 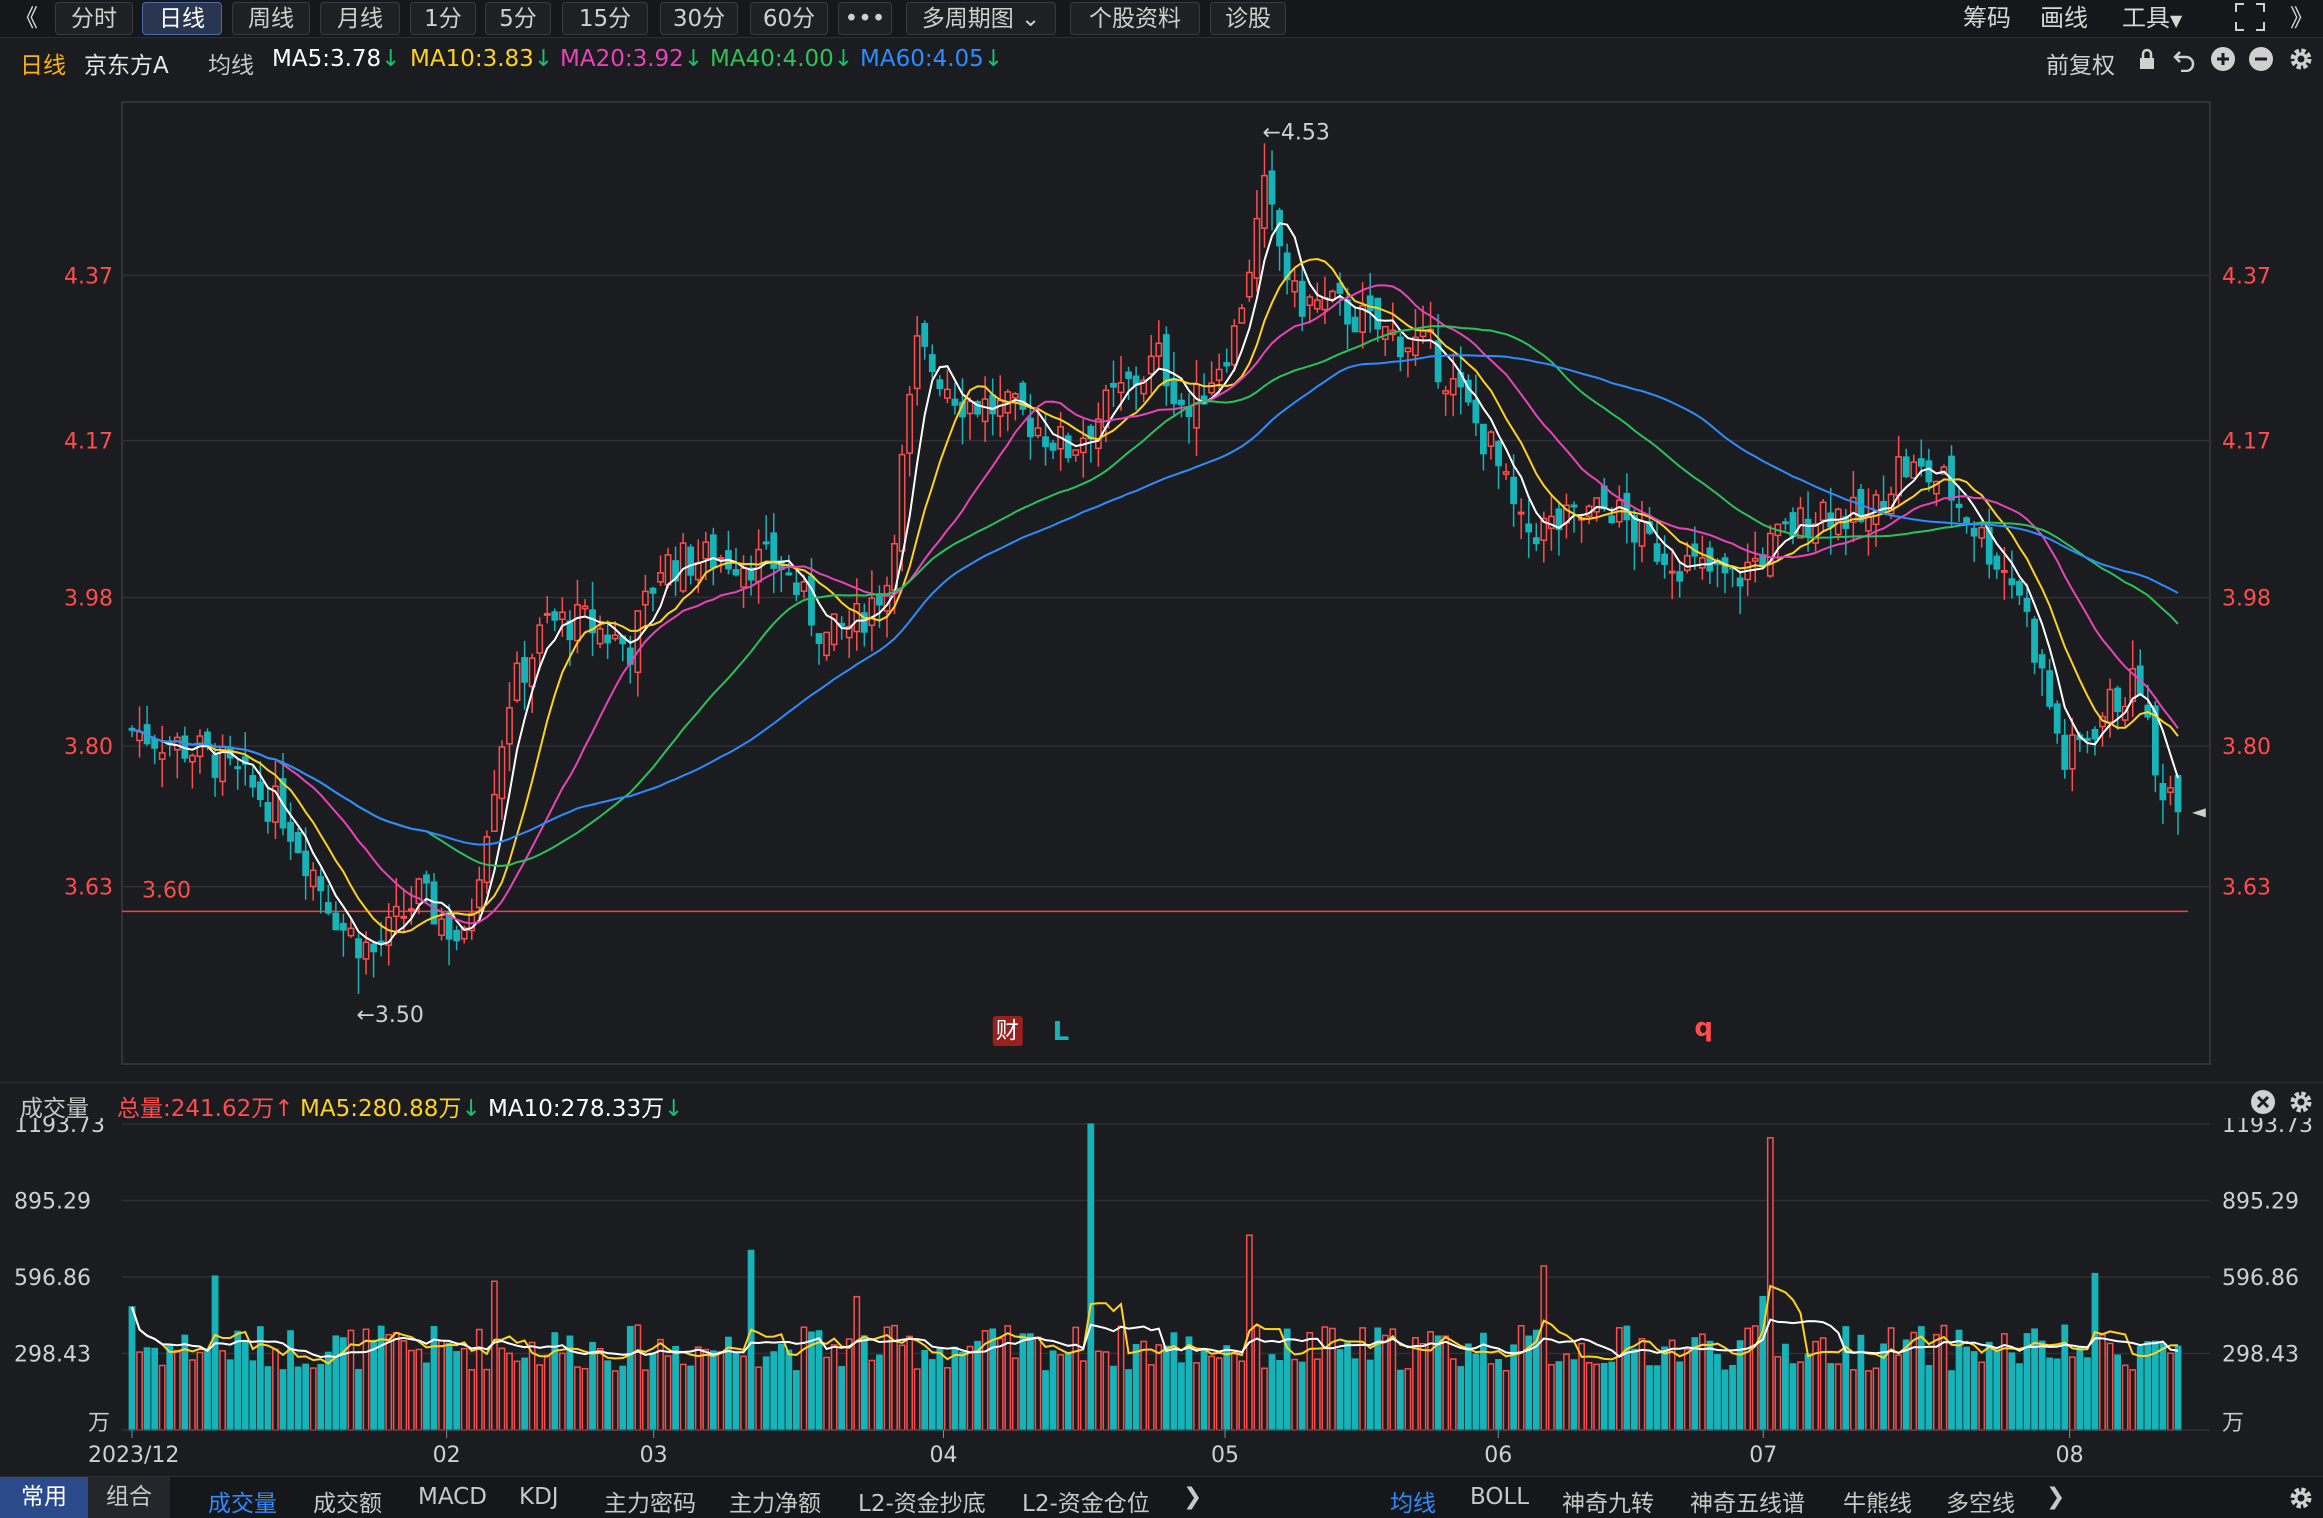 I want to click on tools-dropdown: 工具▼, so click(x=2152, y=18).